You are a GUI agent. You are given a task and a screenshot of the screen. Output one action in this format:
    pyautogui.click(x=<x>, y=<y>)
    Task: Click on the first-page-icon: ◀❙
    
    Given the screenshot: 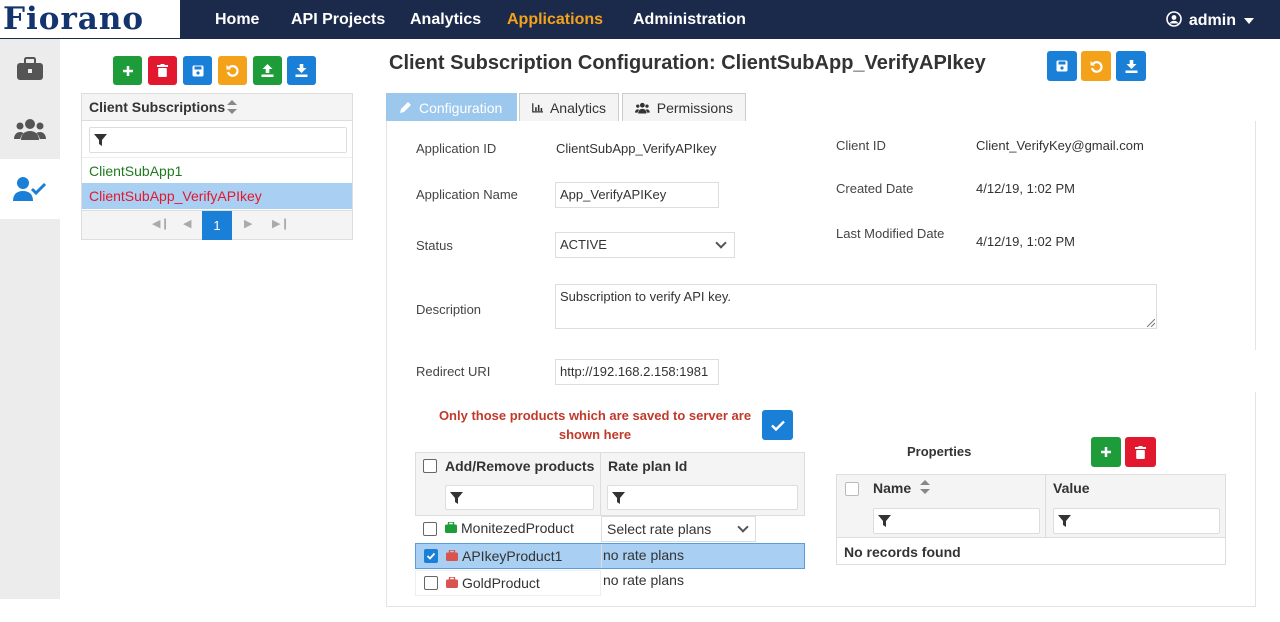 What is the action you would take?
    pyautogui.click(x=161, y=223)
    